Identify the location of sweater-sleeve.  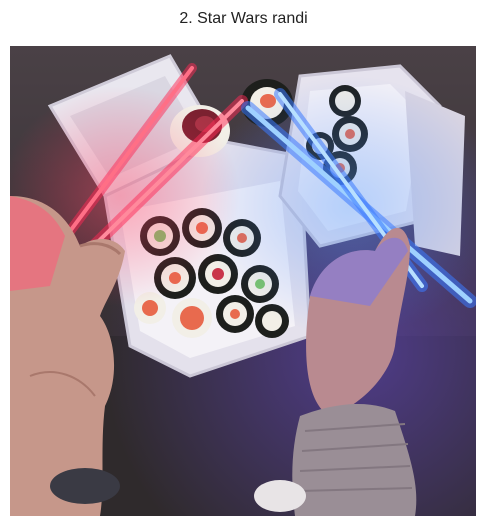
(354, 460).